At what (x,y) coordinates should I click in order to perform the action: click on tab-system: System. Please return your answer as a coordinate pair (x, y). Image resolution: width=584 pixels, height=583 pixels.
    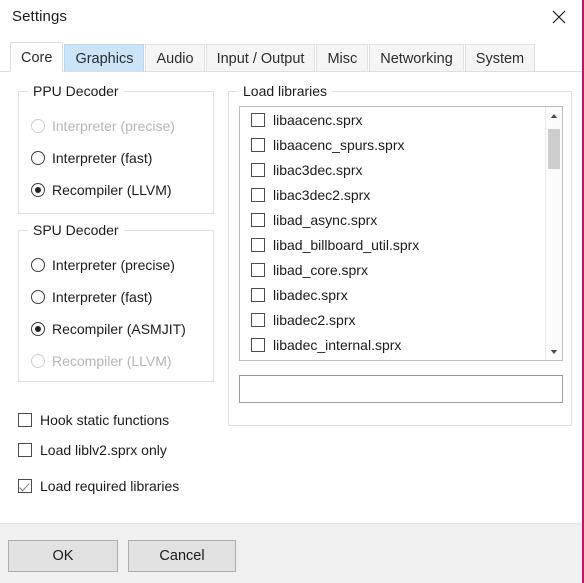
    Looking at the image, I should click on (500, 58).